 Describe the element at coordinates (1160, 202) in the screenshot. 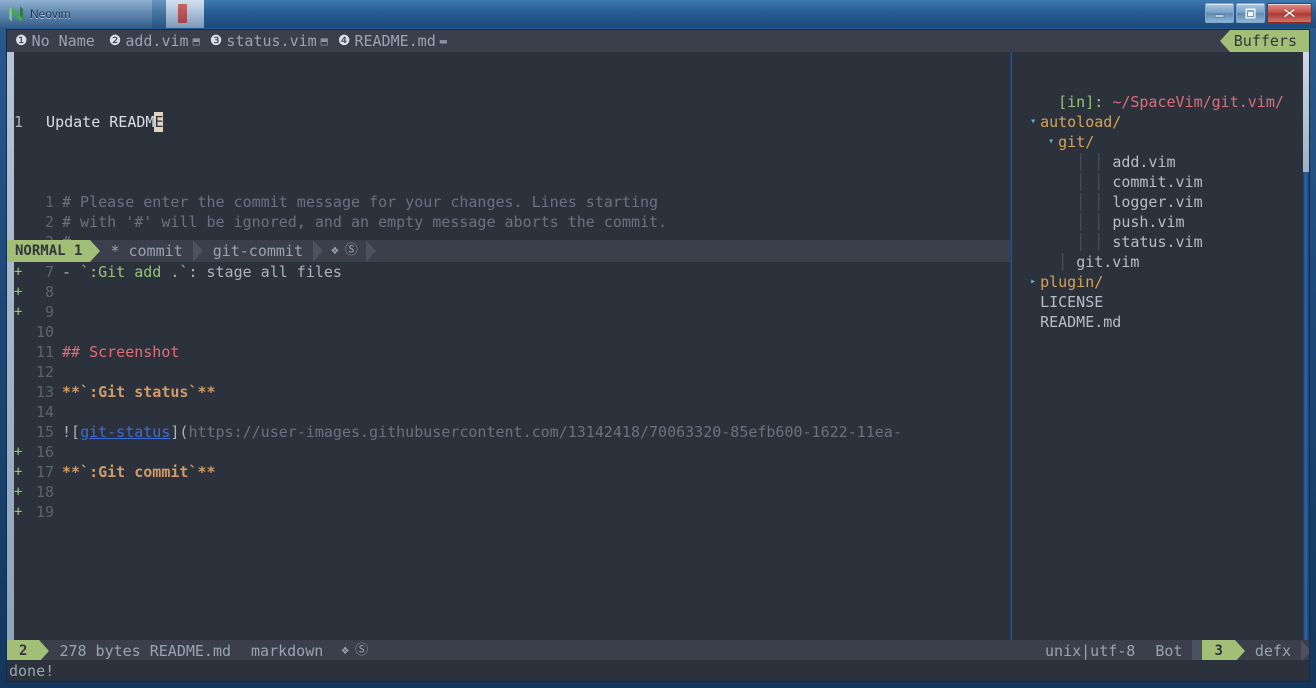

I see `defx-row: │ │ logger.vim` at that location.